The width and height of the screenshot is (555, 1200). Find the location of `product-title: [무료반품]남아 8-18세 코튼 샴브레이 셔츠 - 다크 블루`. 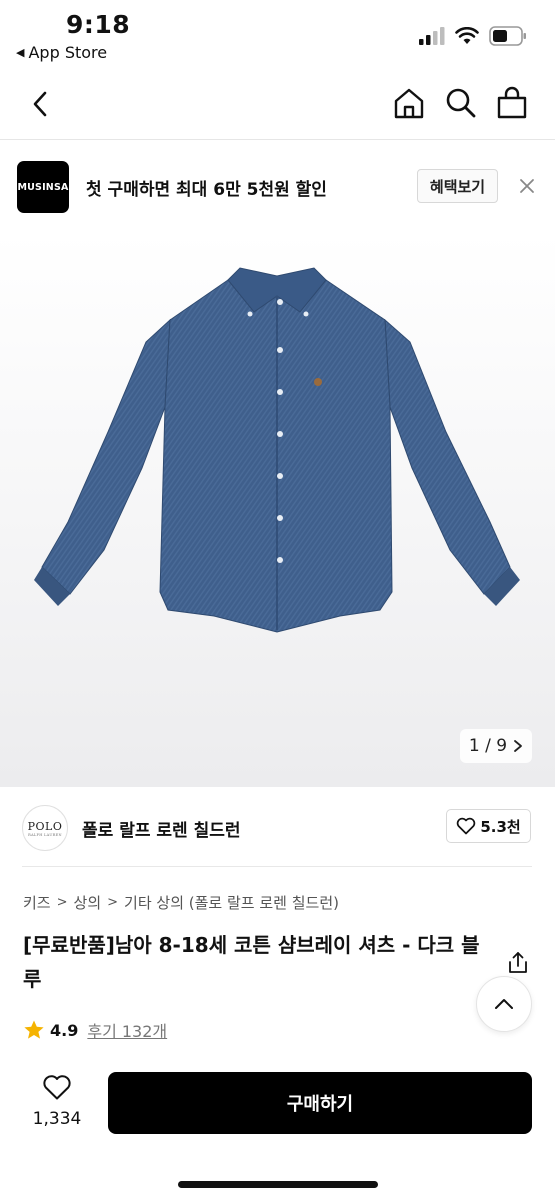

product-title: [무료반품]남아 8-18세 코튼 샴브레이 셔츠 - 다크 블루 is located at coordinates (251, 962).